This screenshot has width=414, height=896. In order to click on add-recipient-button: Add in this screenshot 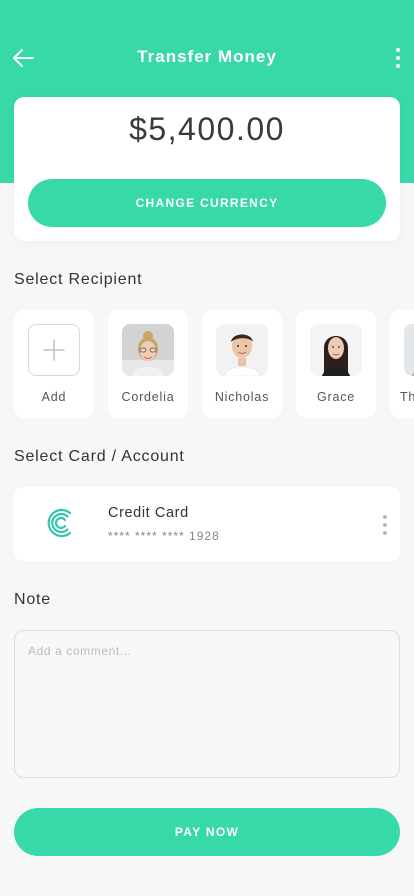, I will do `click(54, 364)`.